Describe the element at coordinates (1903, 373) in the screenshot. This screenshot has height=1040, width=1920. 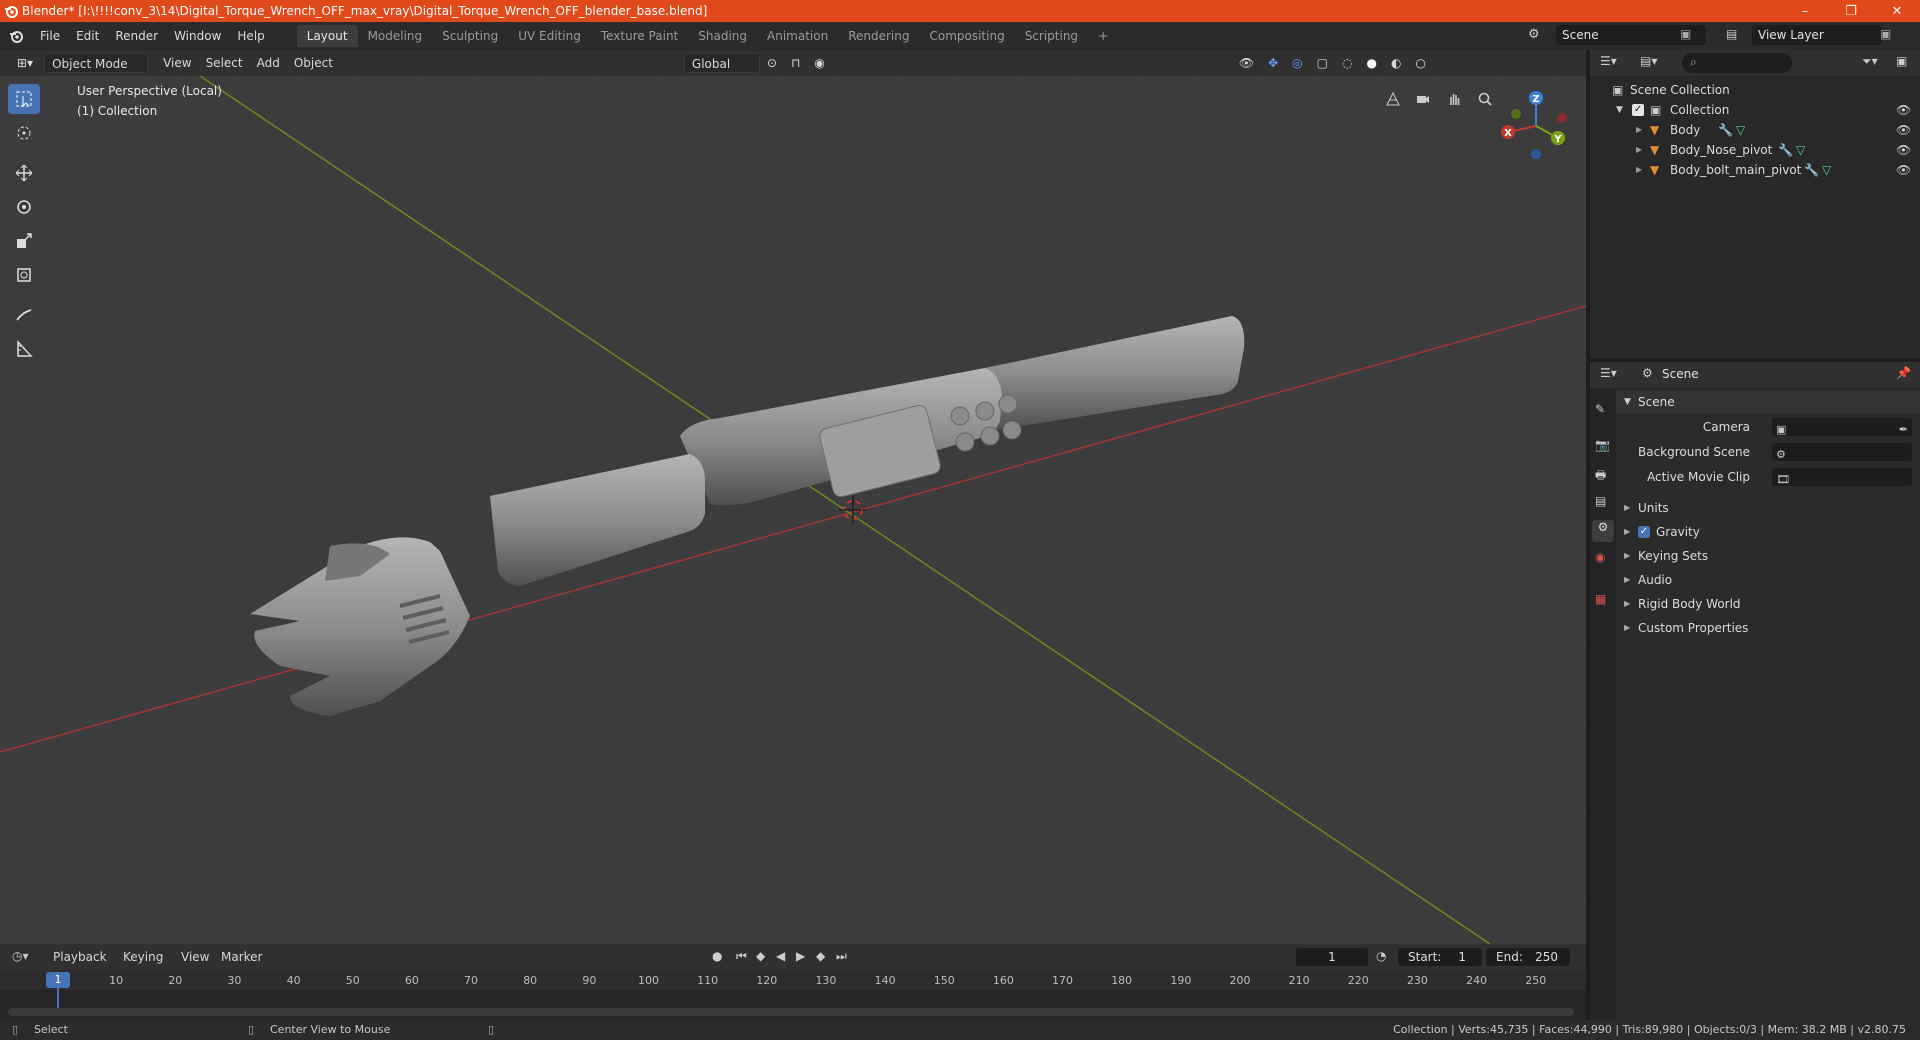
I see `pin-icon: 📌` at that location.